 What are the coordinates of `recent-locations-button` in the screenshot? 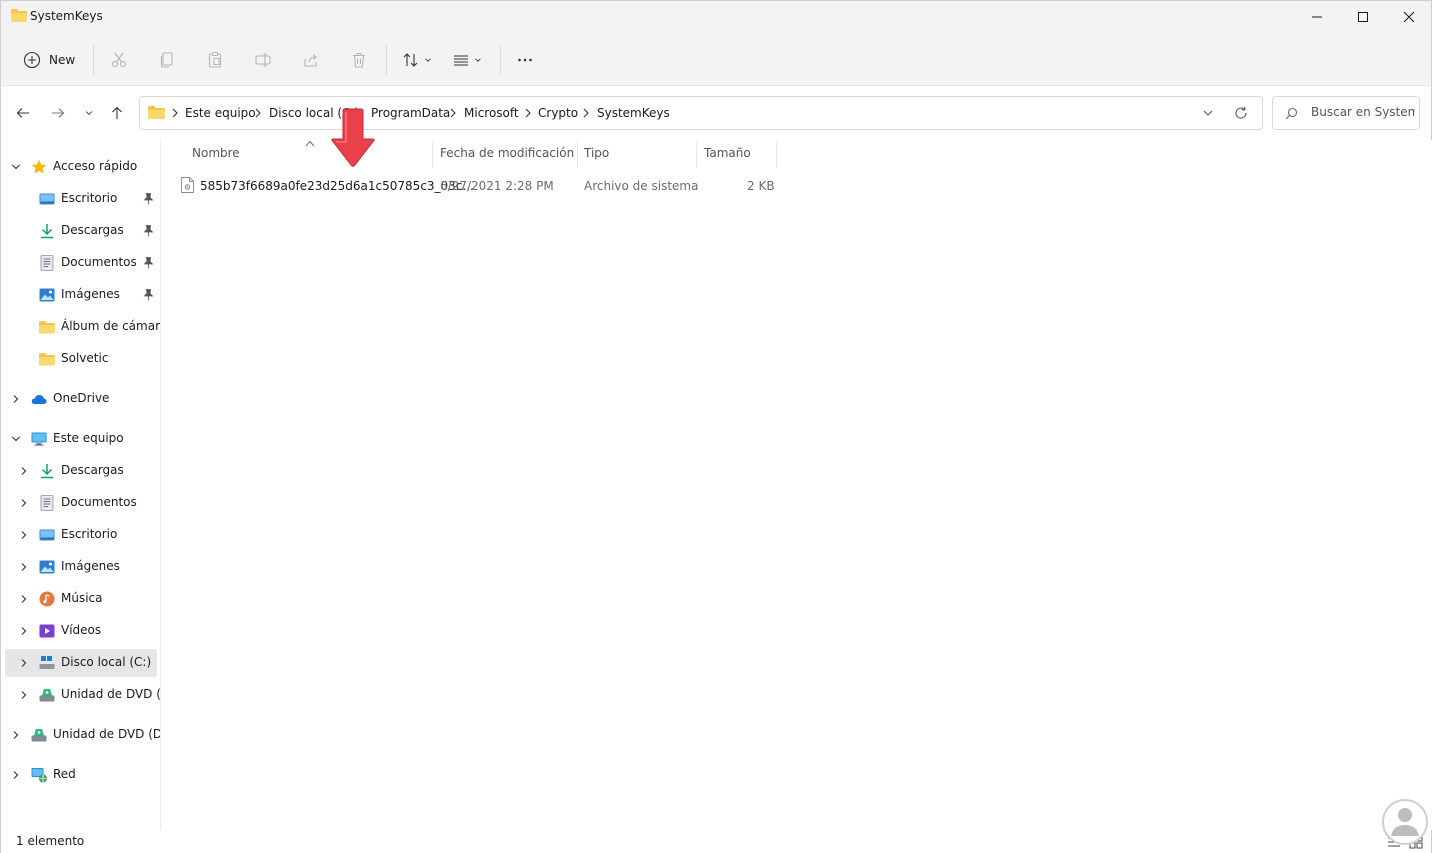 It's located at (89, 113).